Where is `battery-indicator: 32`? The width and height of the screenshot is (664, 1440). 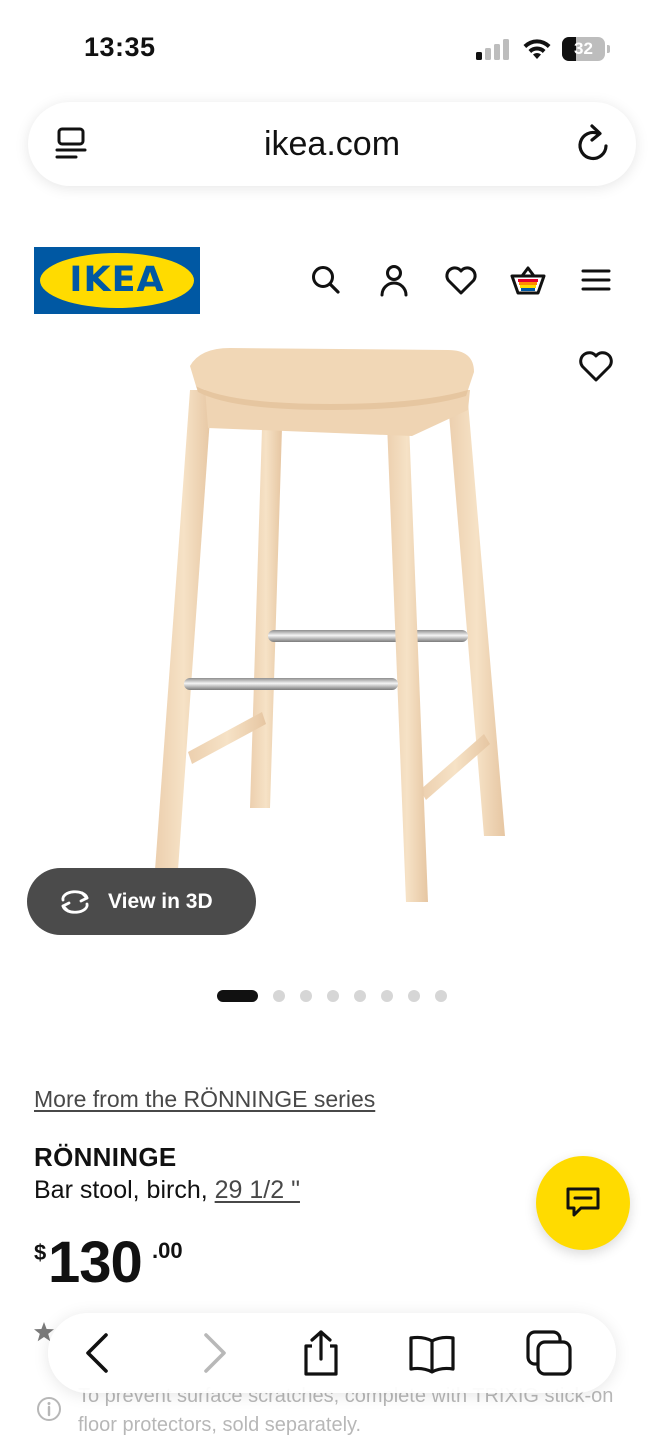 battery-indicator: 32 is located at coordinates (586, 49).